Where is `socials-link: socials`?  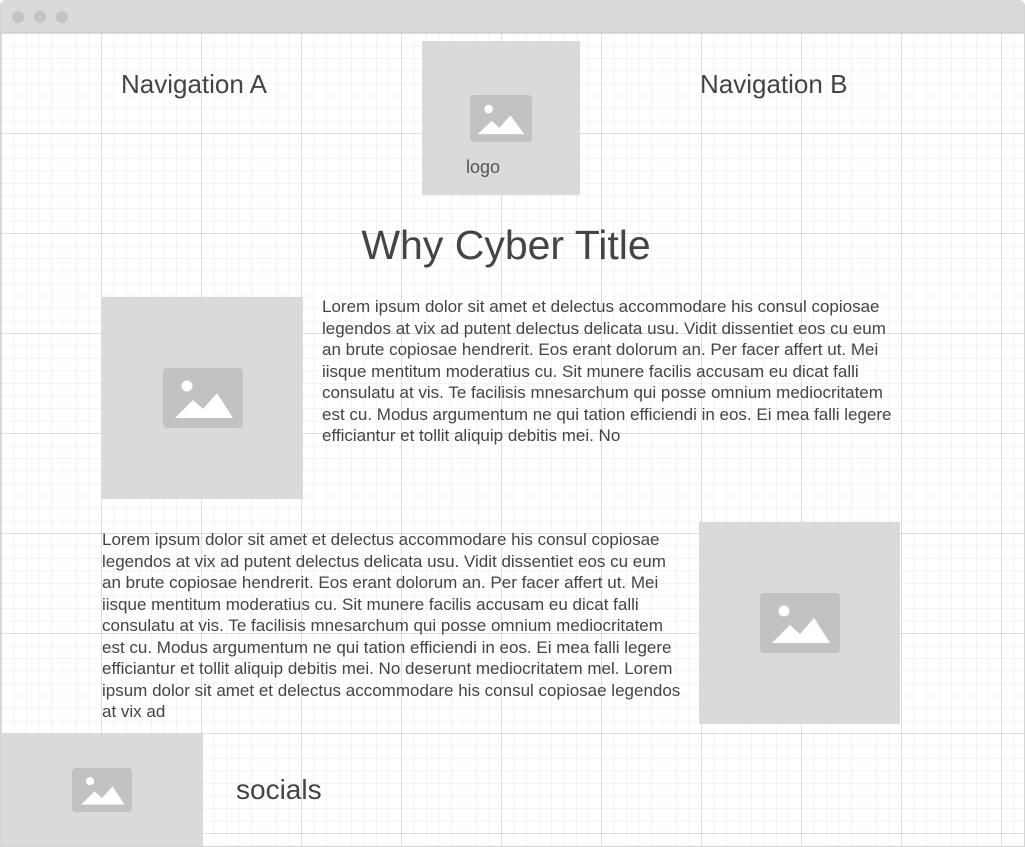
socials-link: socials is located at coordinates (279, 790).